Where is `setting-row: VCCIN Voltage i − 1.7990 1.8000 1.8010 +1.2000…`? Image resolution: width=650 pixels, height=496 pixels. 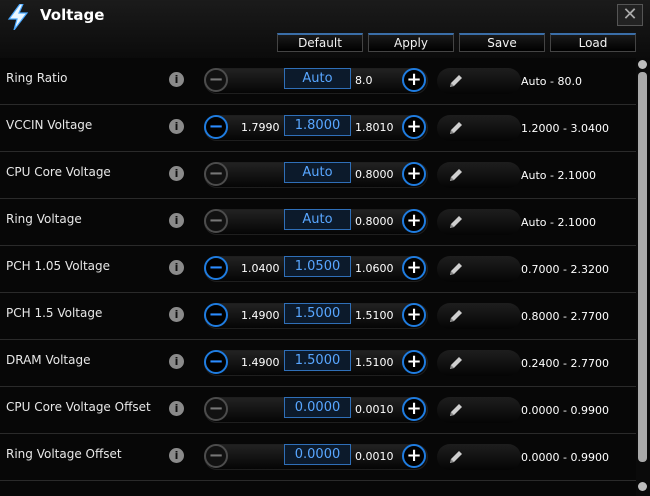
setting-row: VCCIN Voltage i − 1.7990 1.8000 1.8010 +1.2000… is located at coordinates (318, 128).